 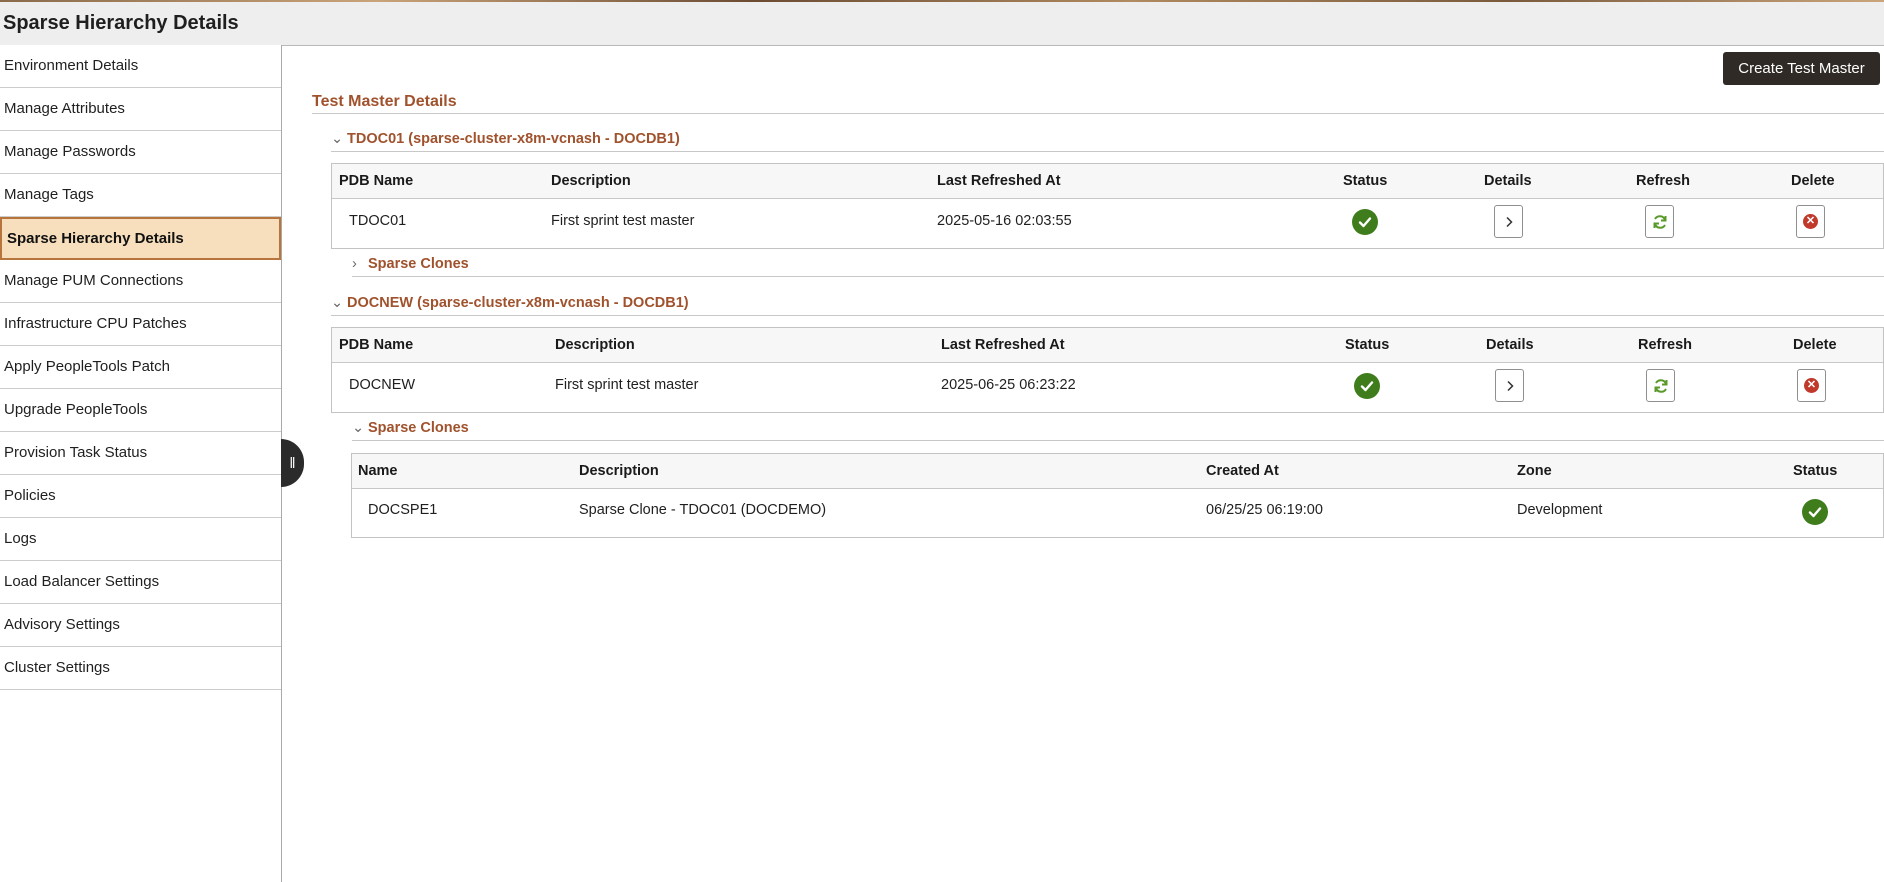 I want to click on chevron-right-icon: ›, so click(x=354, y=264).